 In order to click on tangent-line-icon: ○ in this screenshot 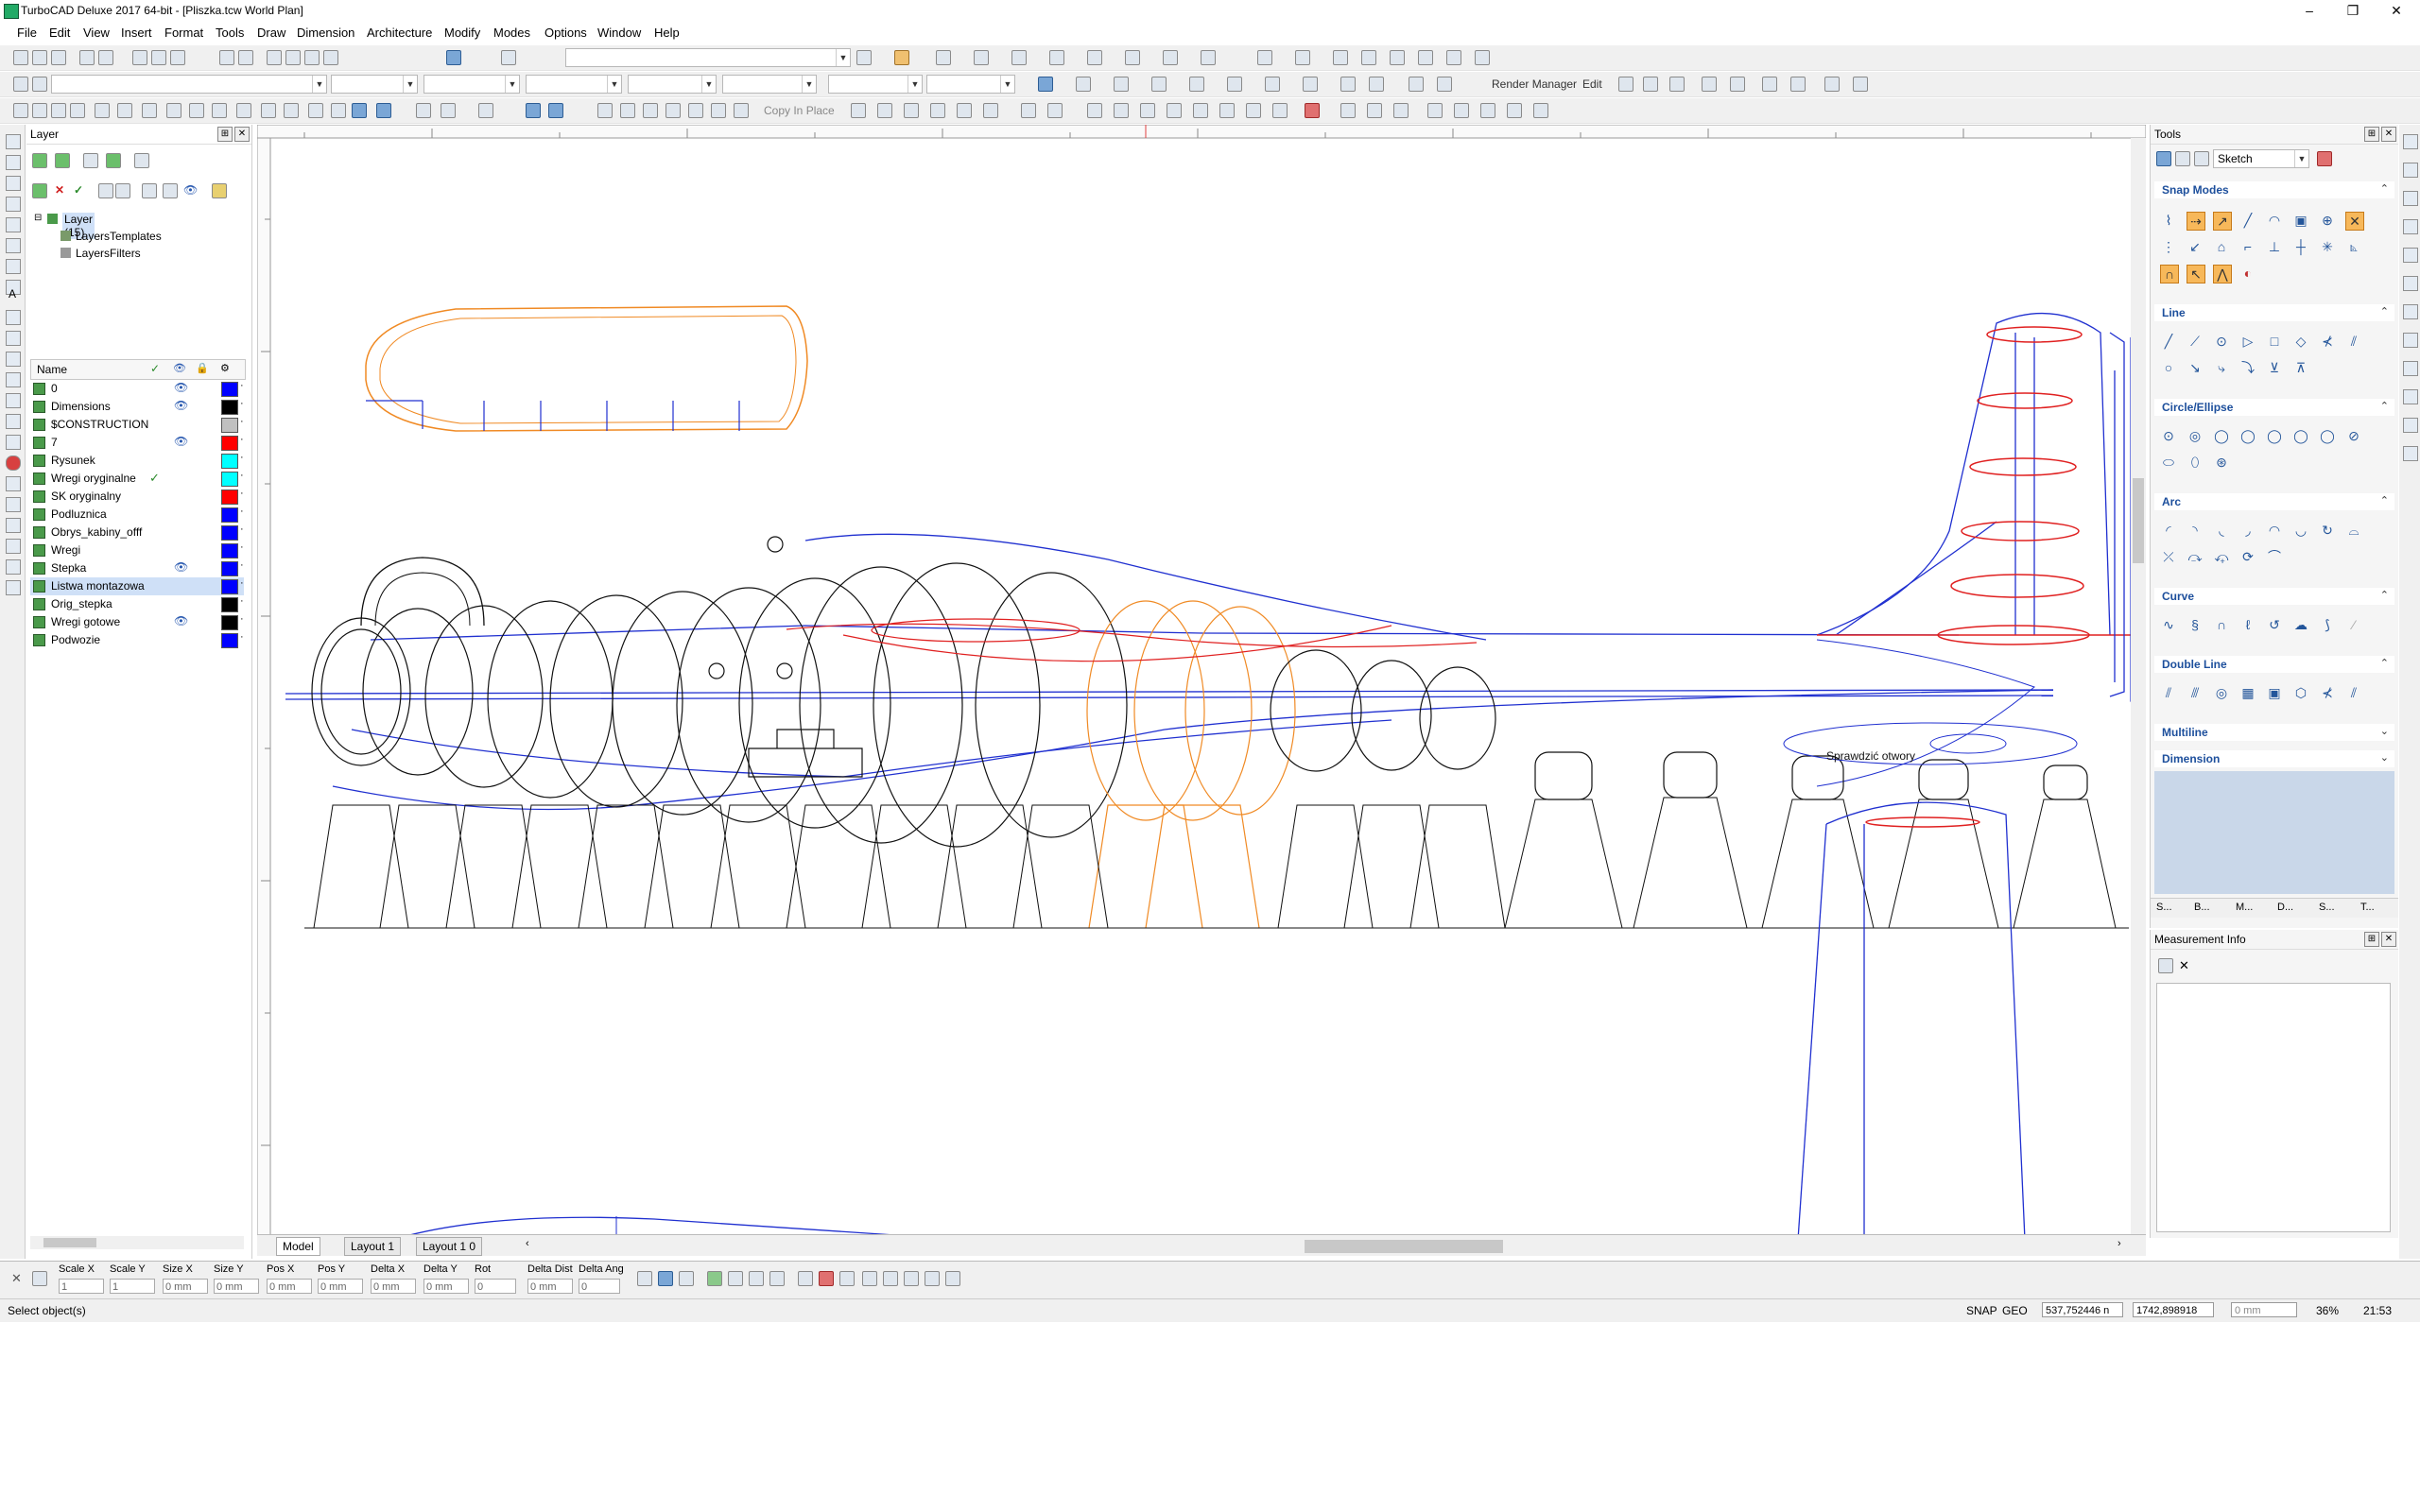, I will do `click(2168, 367)`.